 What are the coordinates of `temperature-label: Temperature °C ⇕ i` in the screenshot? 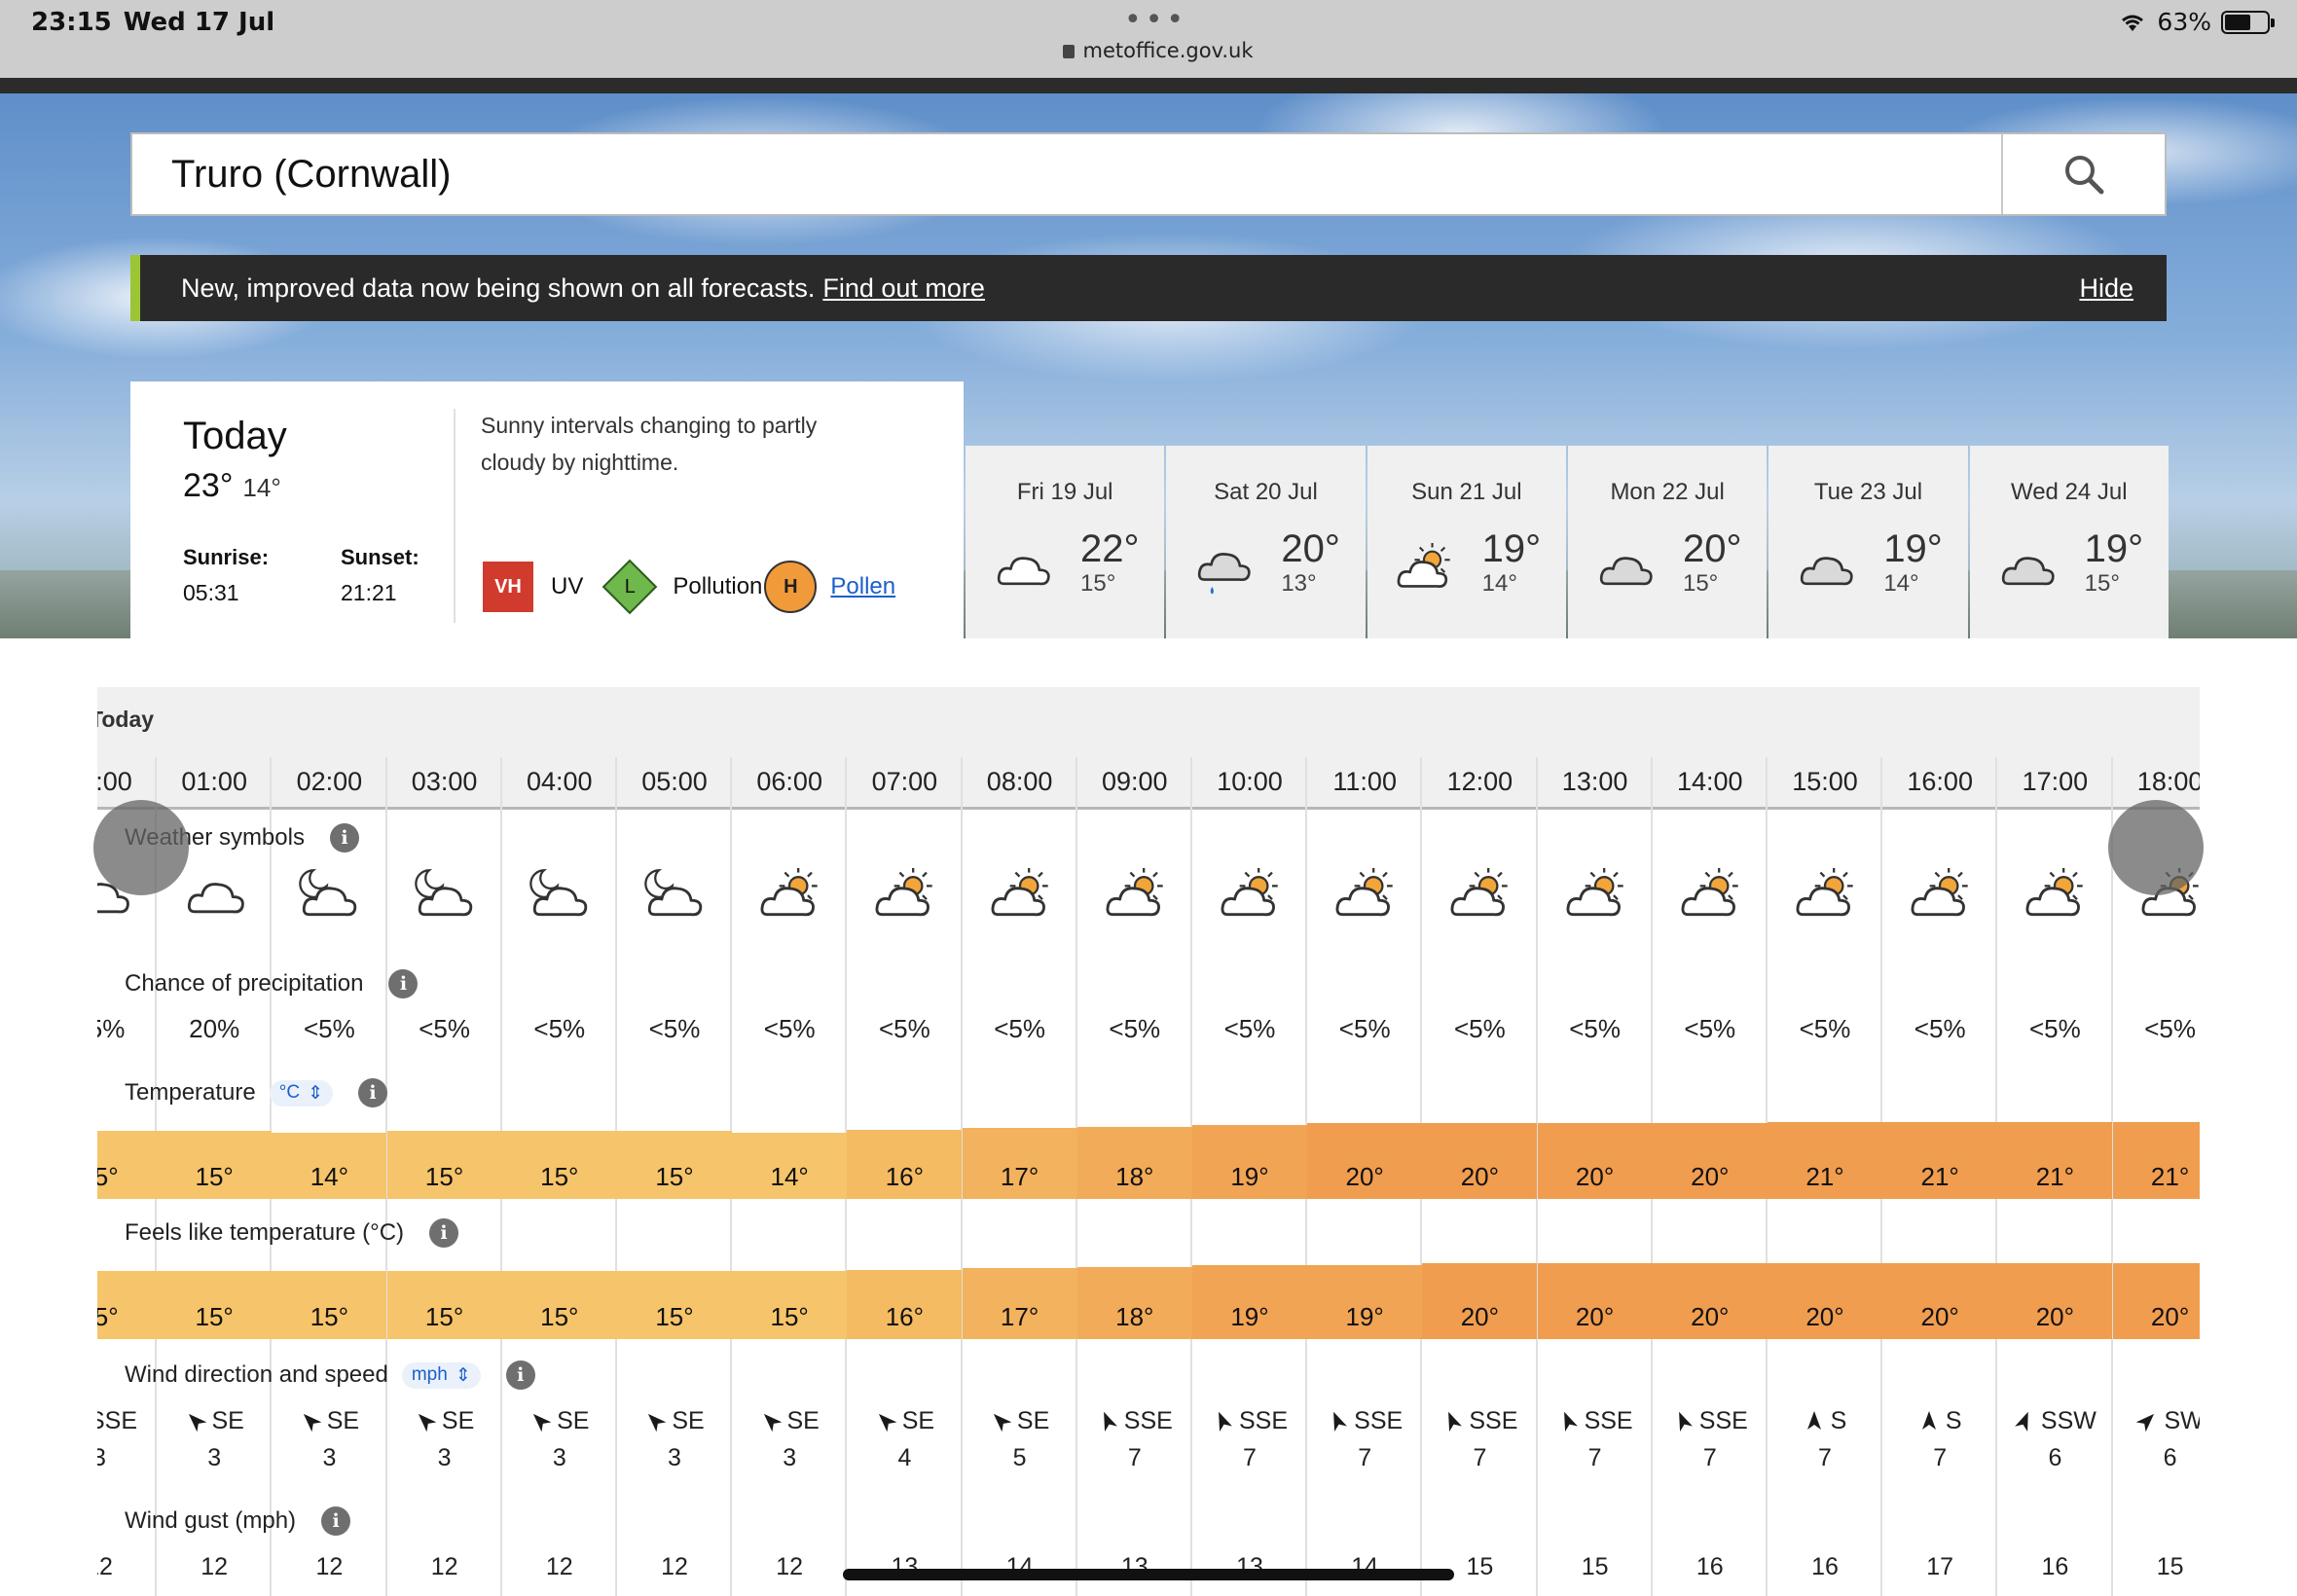 It's located at (256, 1092).